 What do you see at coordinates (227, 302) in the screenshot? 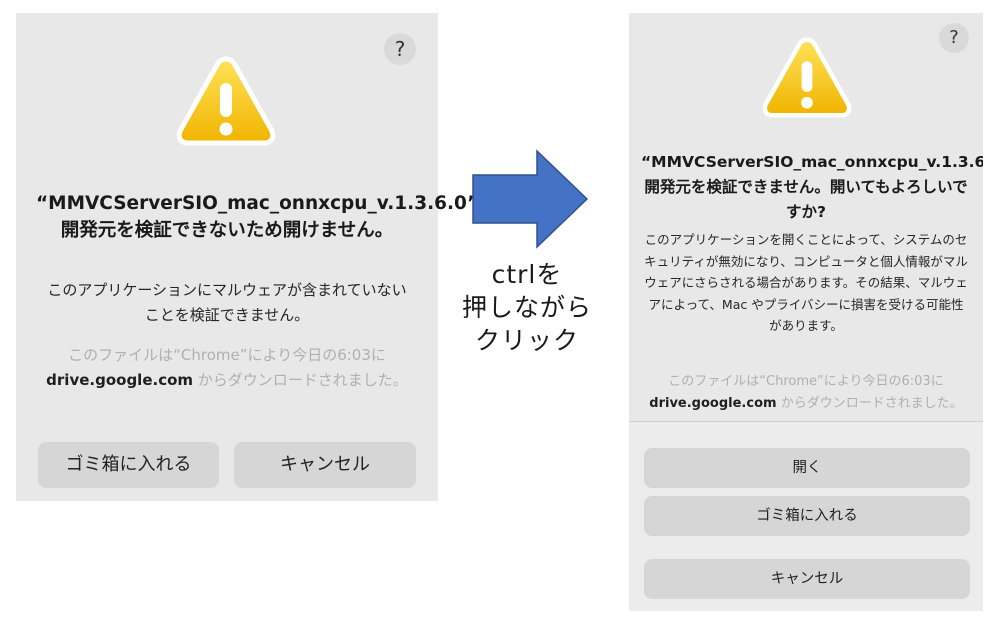
I see `dialog-message: このアプリケーションにマルウェアが含まれていないことを検証できません。` at bounding box center [227, 302].